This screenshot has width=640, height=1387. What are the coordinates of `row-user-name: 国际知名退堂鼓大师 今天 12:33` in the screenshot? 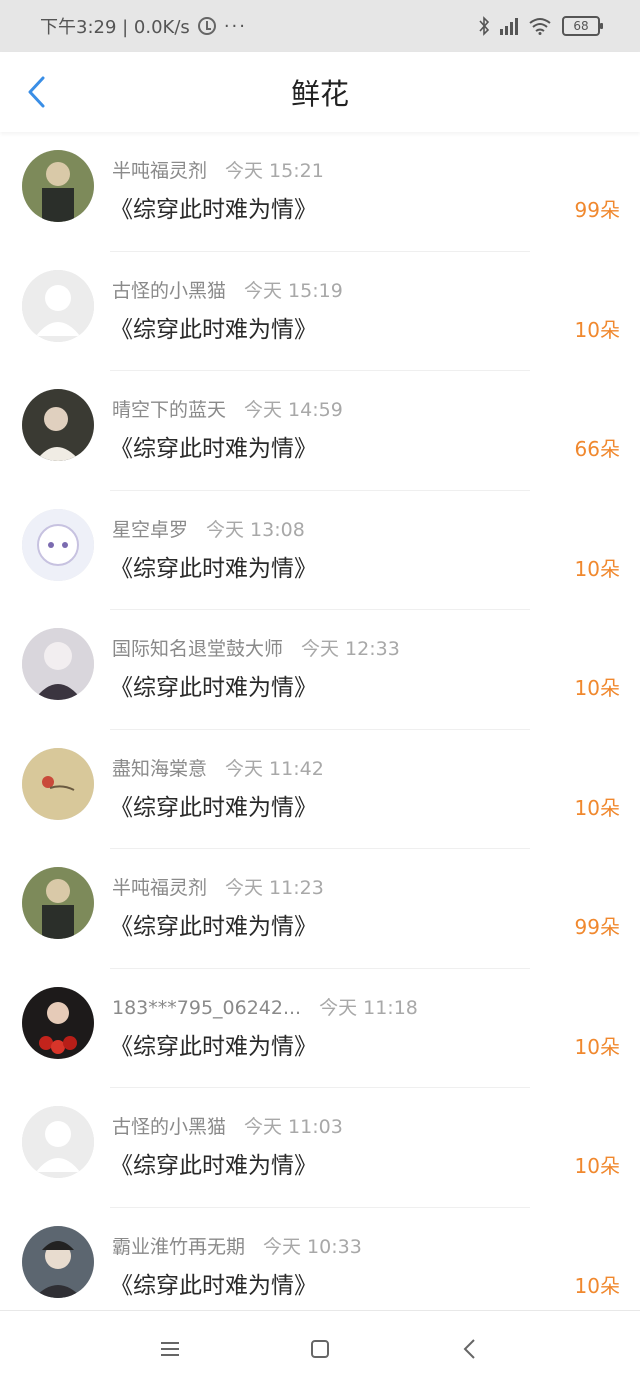 It's located at (256, 647).